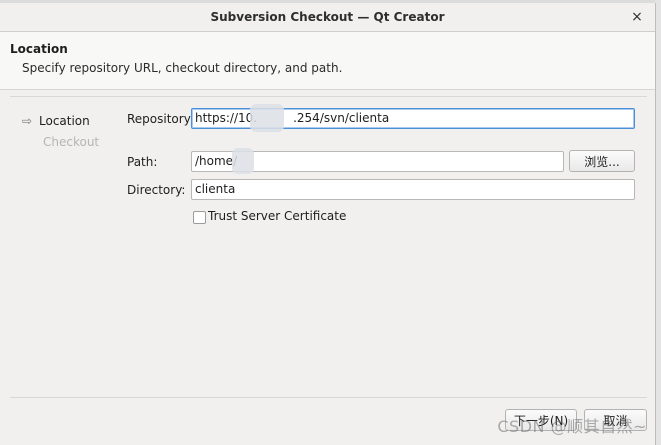 This screenshot has height=445, width=661. What do you see at coordinates (637, 17) in the screenshot?
I see `close-icon: ×` at bounding box center [637, 17].